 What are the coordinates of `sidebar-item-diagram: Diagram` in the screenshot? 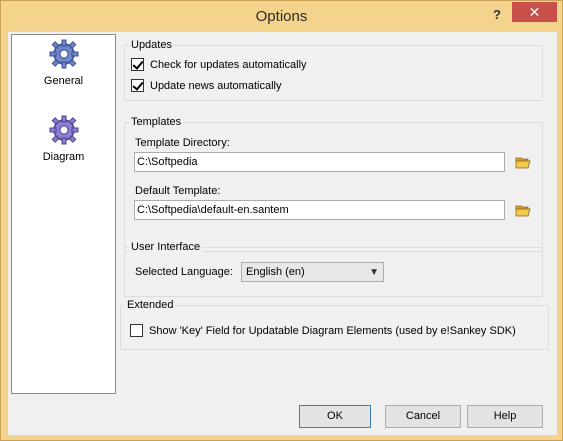 It's located at (63, 141).